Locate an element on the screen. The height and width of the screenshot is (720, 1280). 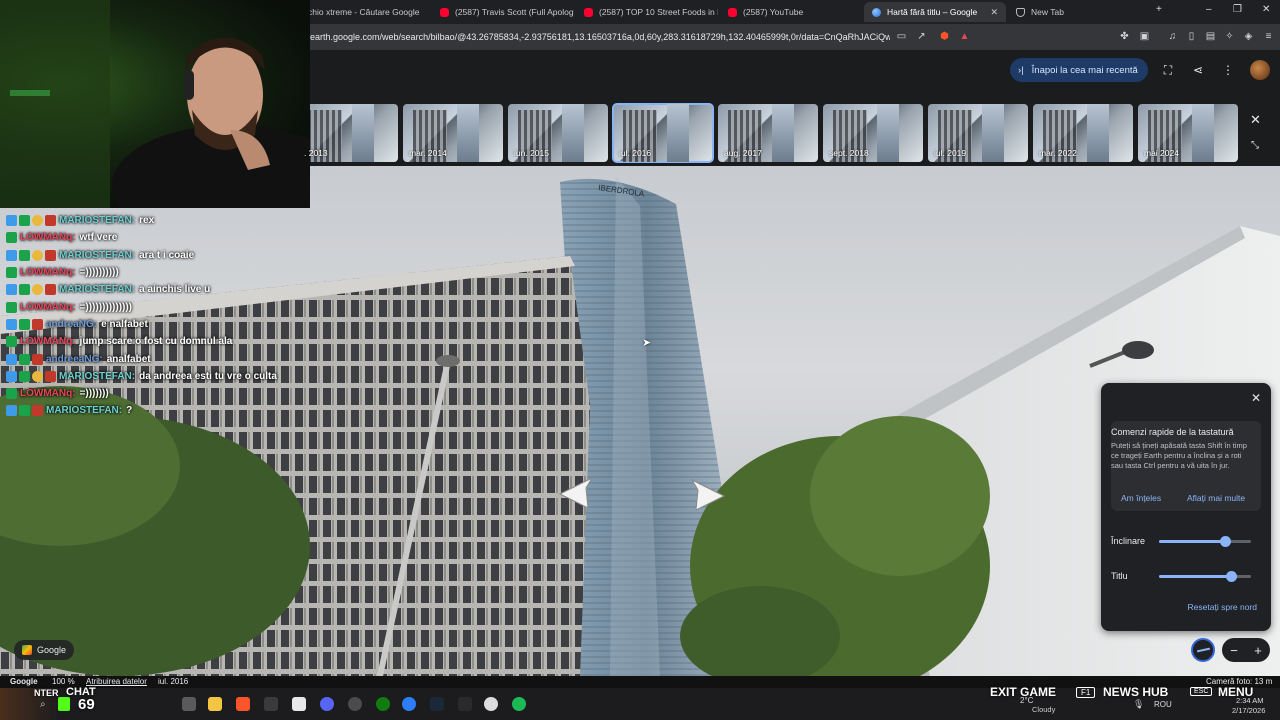
minimize-icon: – is located at coordinates (1209, 9).